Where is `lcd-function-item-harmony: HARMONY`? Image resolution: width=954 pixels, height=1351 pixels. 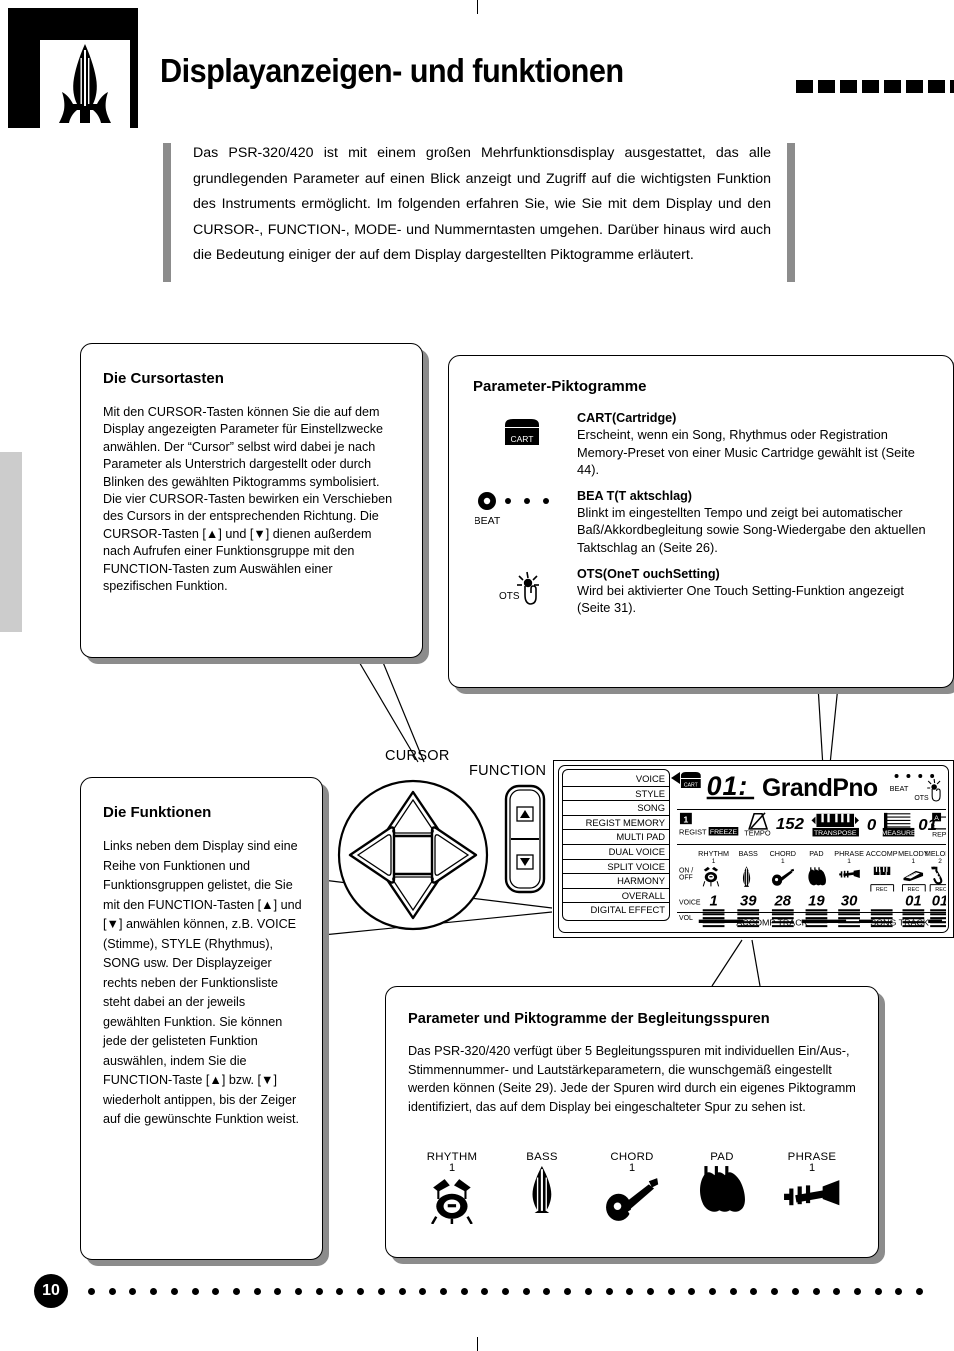
lcd-function-item-harmony: HARMONY is located at coordinates (616, 881).